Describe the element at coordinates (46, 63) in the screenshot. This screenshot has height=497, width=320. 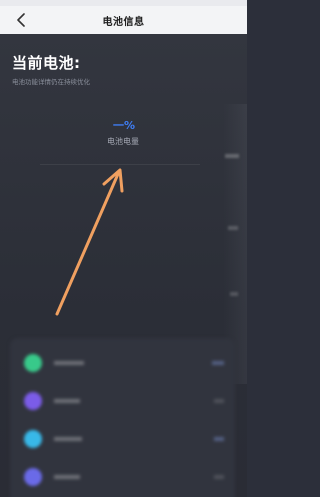
I see `battery-headline: 当前电池:` at that location.